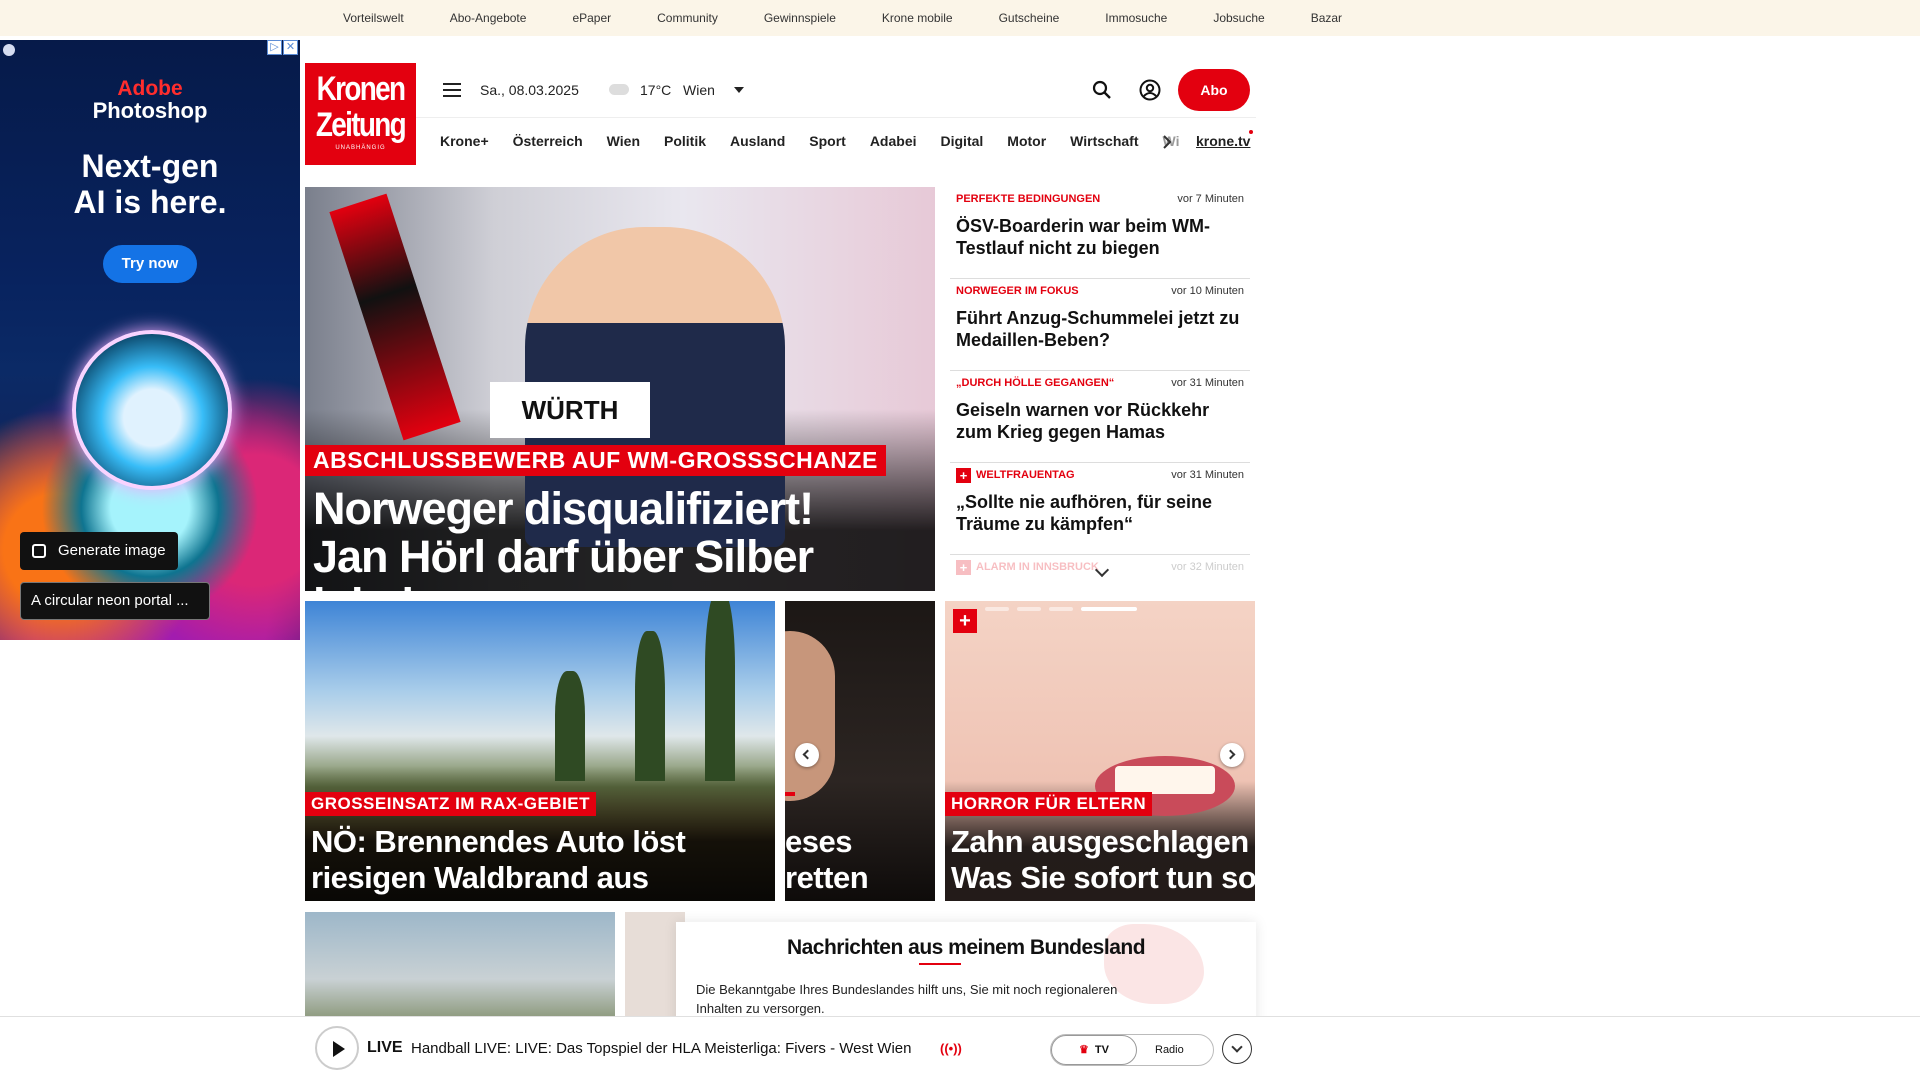  Describe the element at coordinates (1251, 132) in the screenshot. I see `live-indicator-dot` at that location.